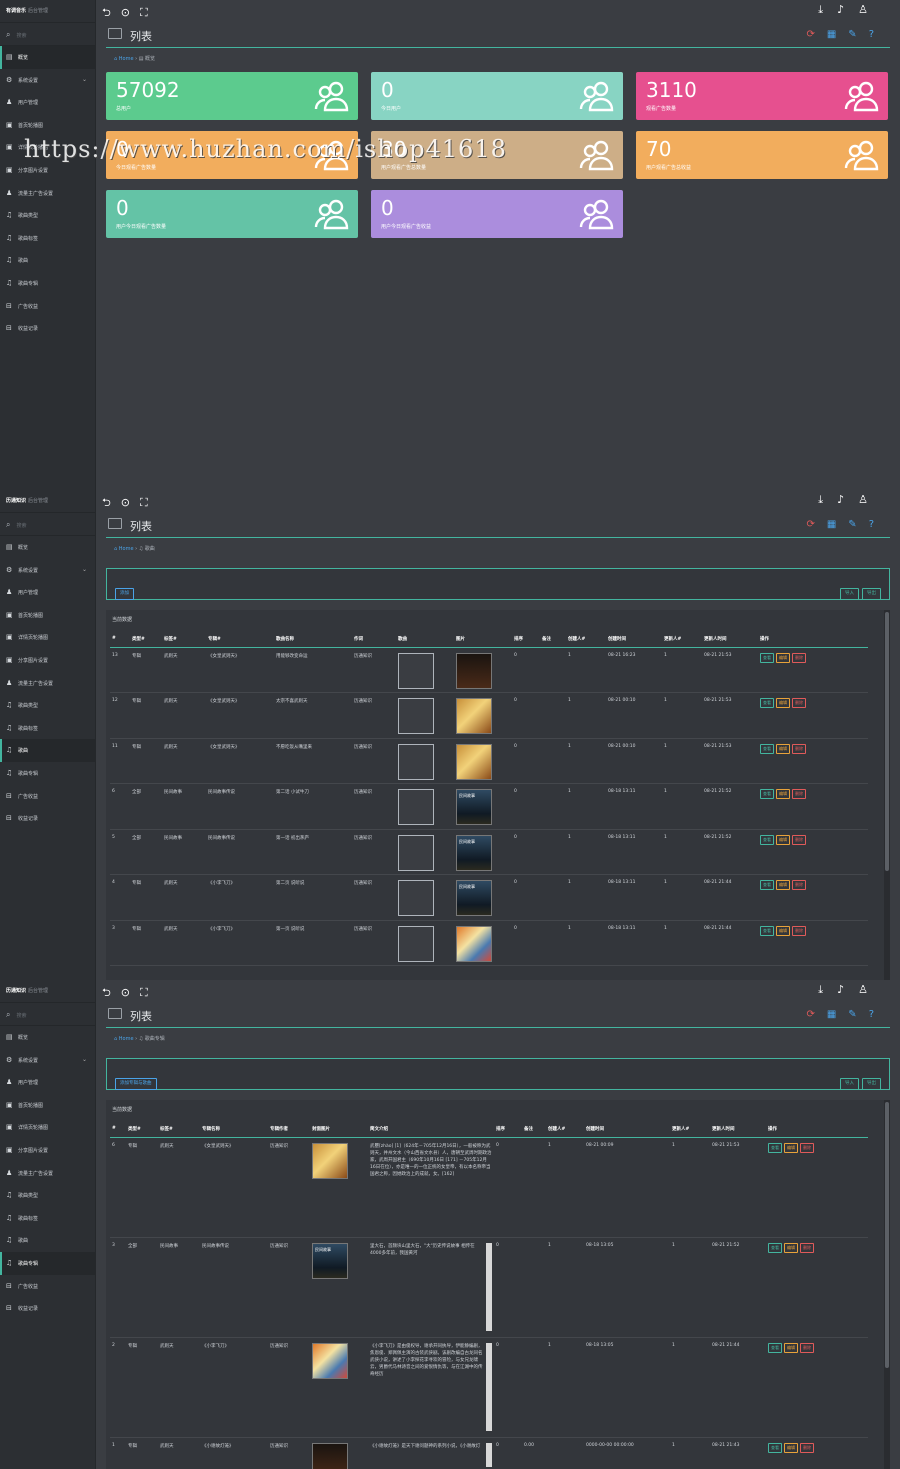  What do you see at coordinates (682, 639) in the screenshot?
I see `column-header: 更新人#` at bounding box center [682, 639].